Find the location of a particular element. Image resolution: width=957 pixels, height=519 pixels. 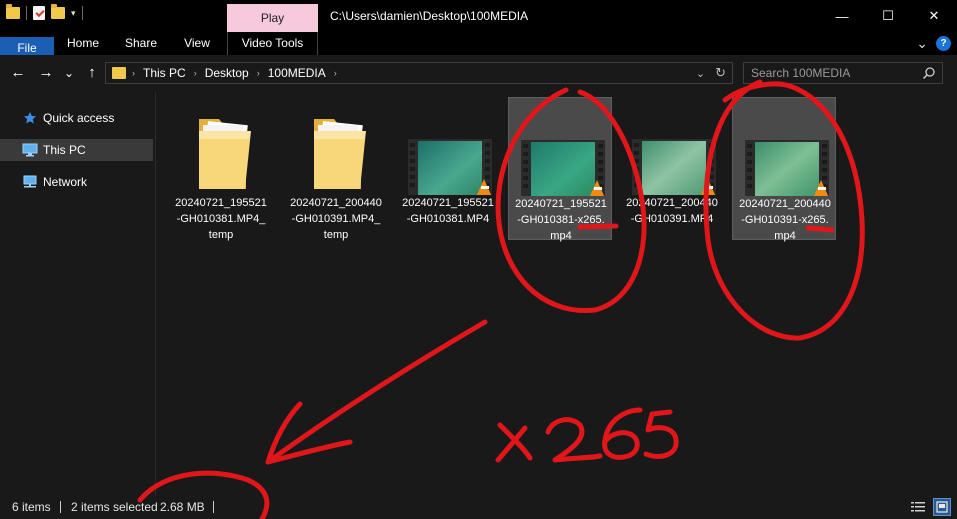

file-item: 20240721_195521 -GH010381.MP4 is located at coordinates (448, 168).